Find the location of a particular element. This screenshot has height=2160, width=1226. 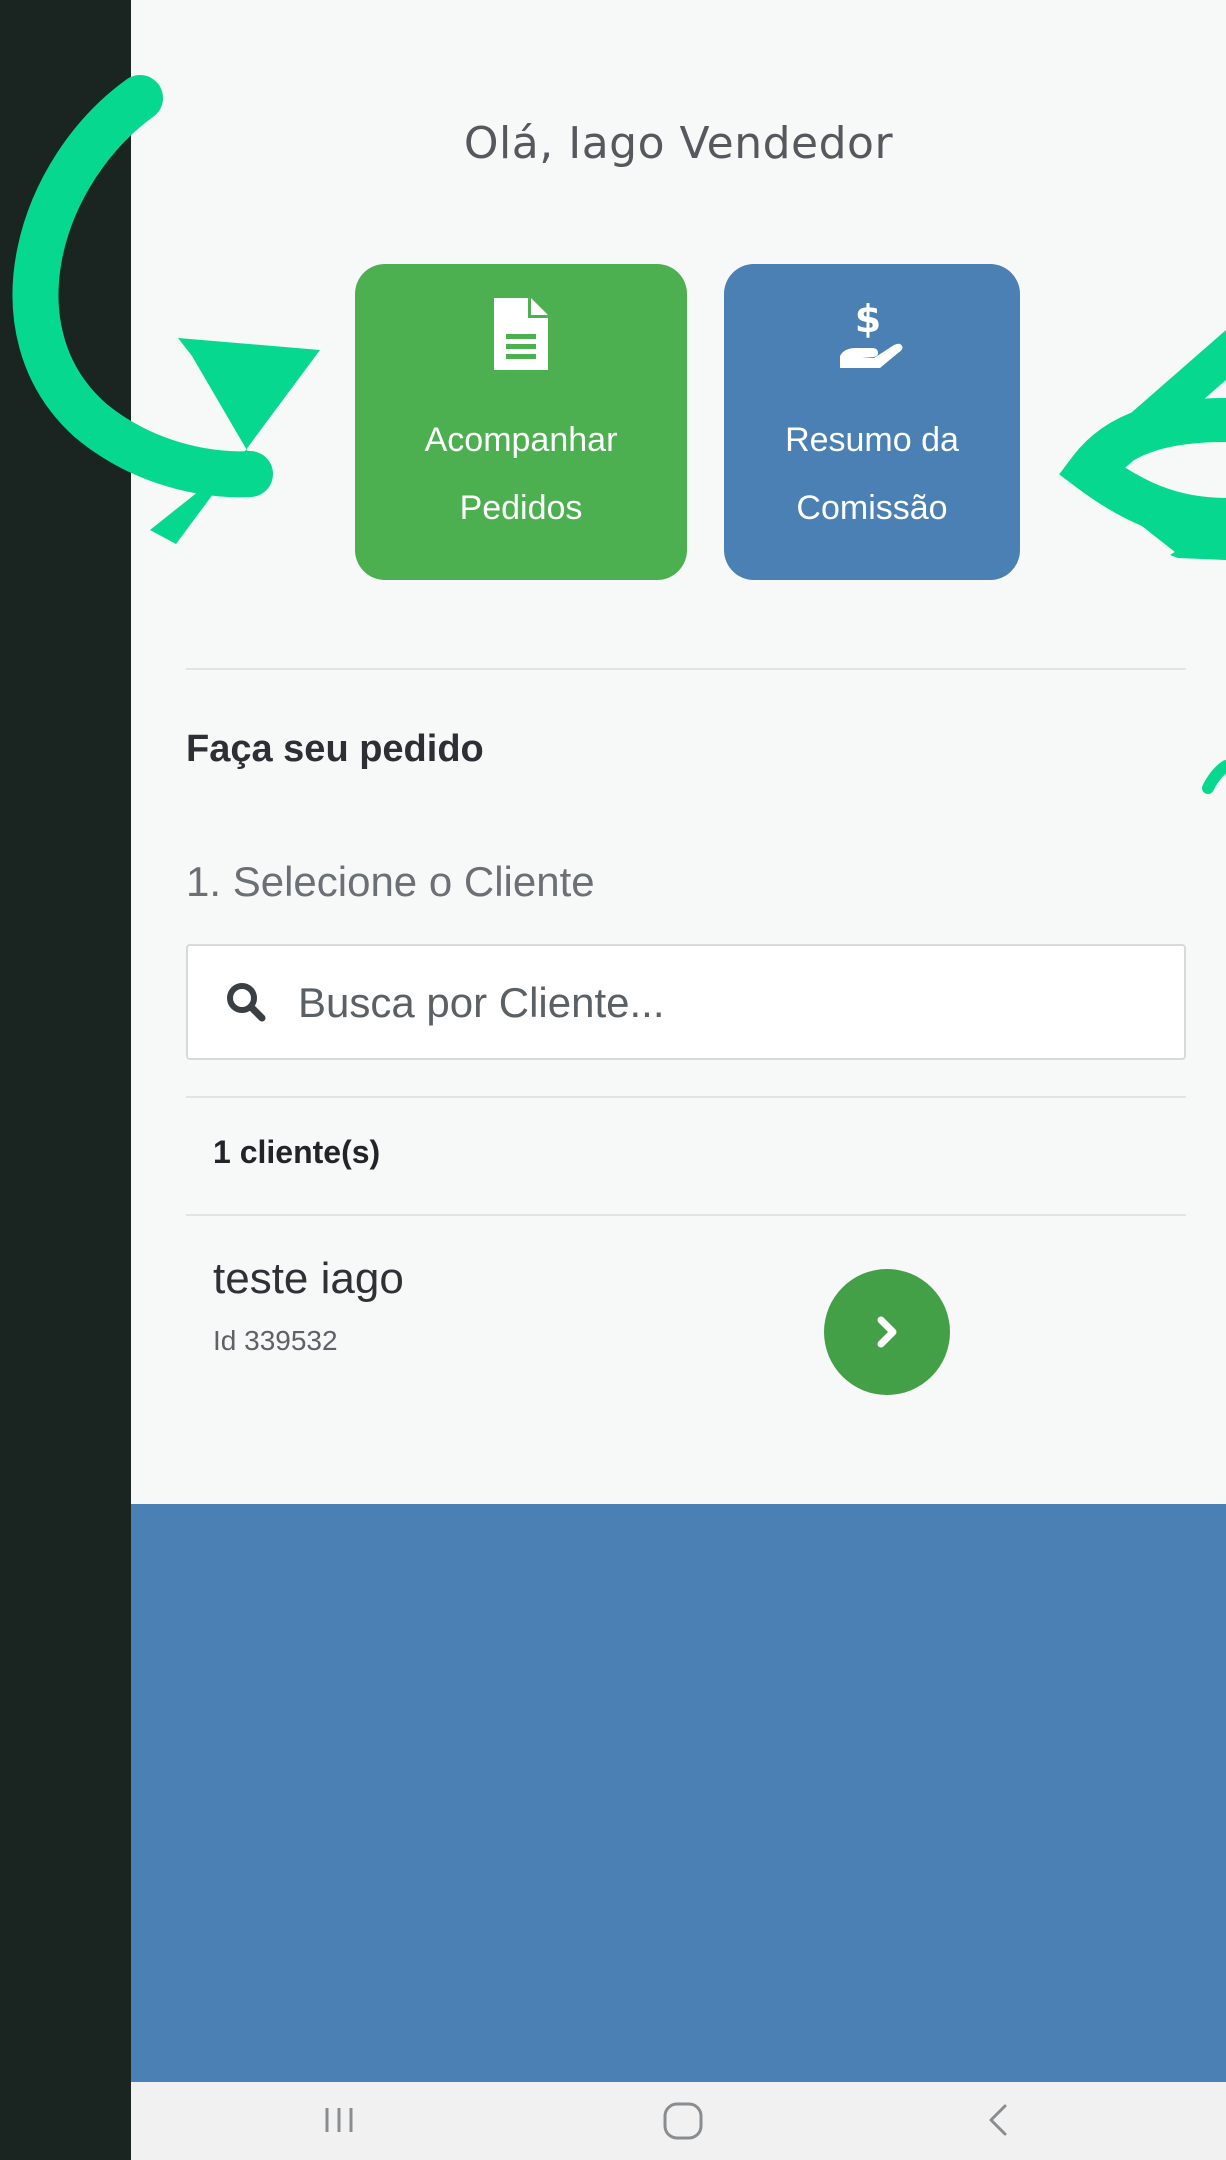

left-dark-bar is located at coordinates (65, 1080).